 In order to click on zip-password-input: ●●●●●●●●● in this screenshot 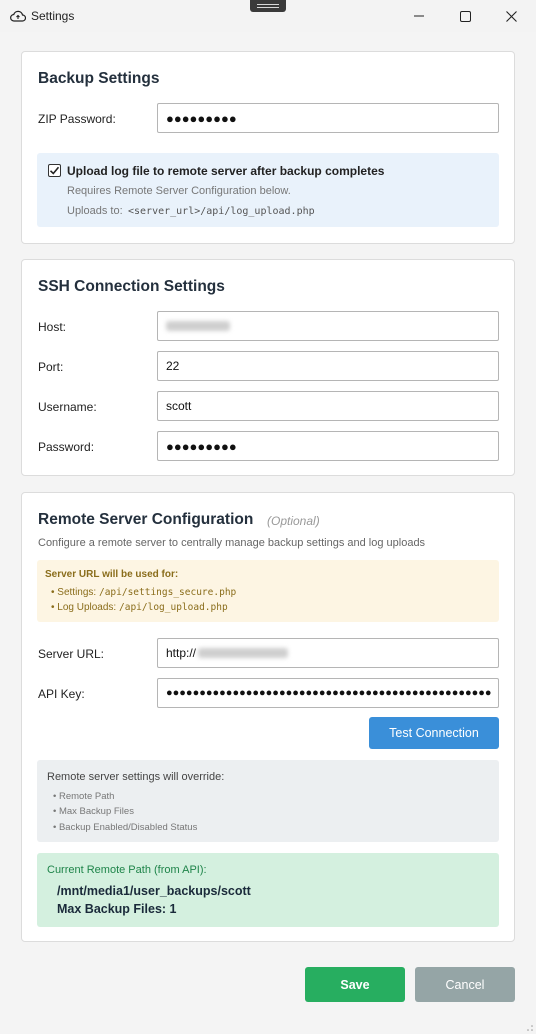, I will do `click(328, 118)`.